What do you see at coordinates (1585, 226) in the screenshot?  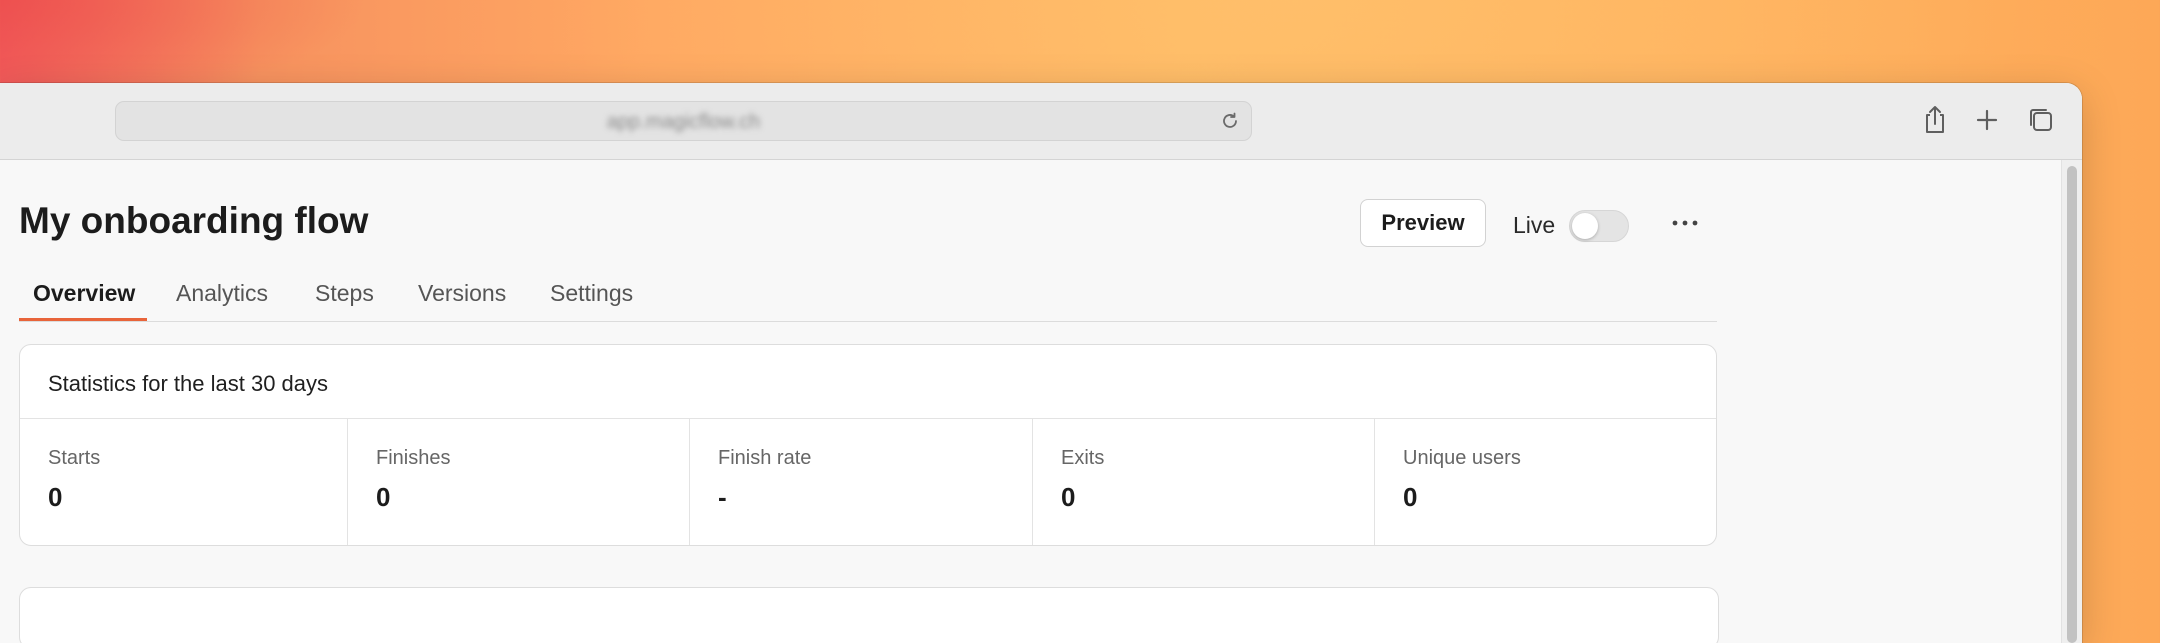 I see `toggle-knob` at bounding box center [1585, 226].